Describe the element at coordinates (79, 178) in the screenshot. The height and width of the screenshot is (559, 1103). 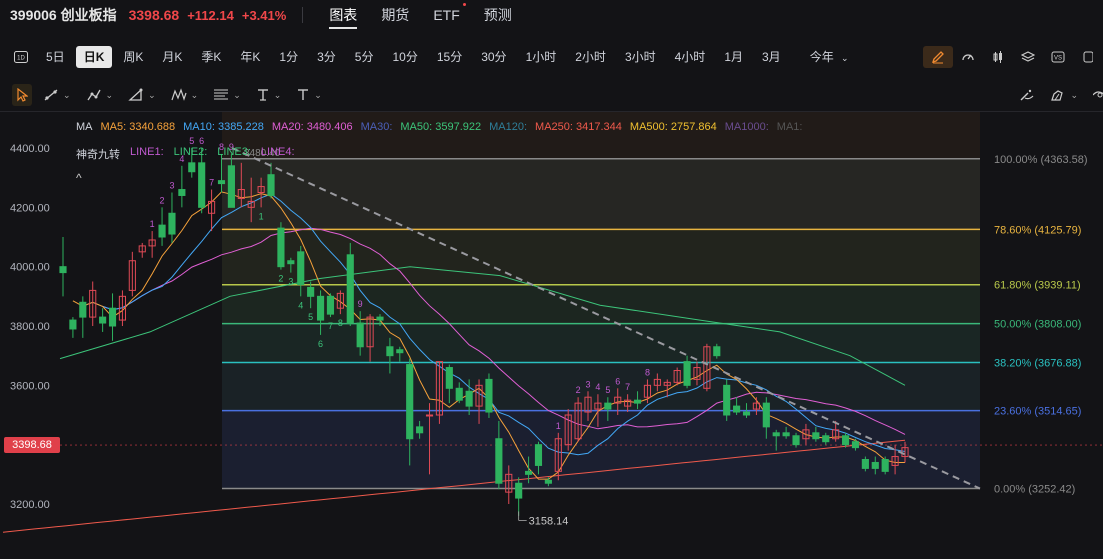
I see `legend-collapse-icon: ^` at that location.